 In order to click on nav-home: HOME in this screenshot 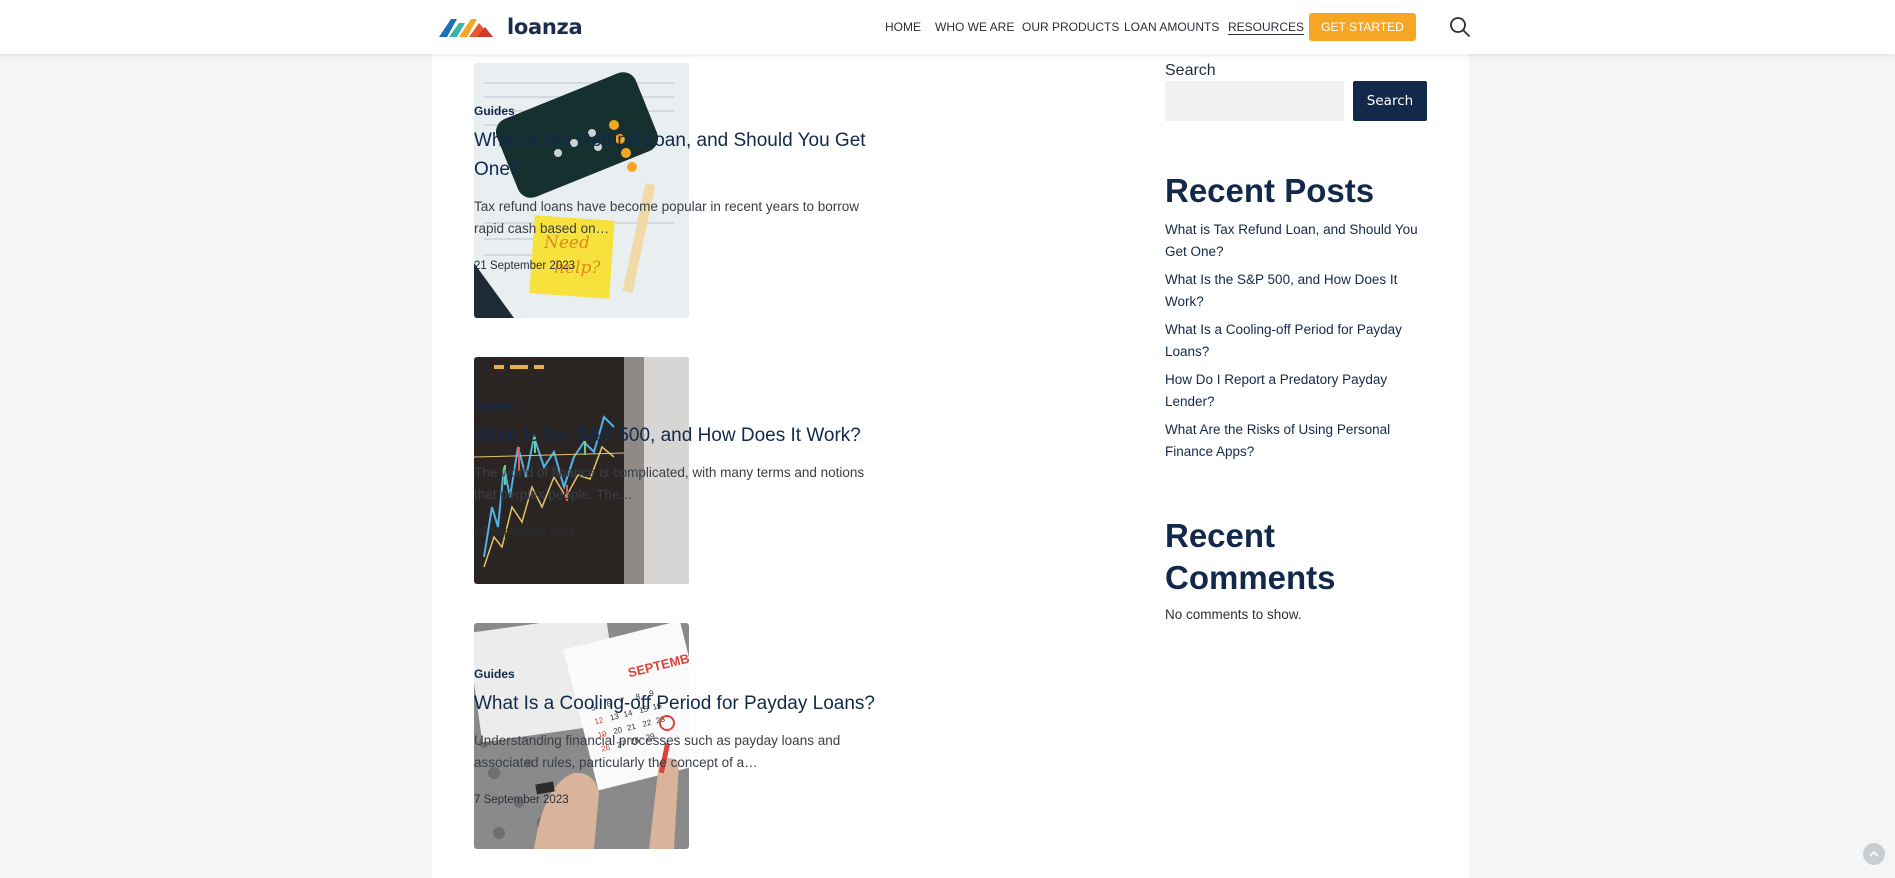, I will do `click(903, 27)`.